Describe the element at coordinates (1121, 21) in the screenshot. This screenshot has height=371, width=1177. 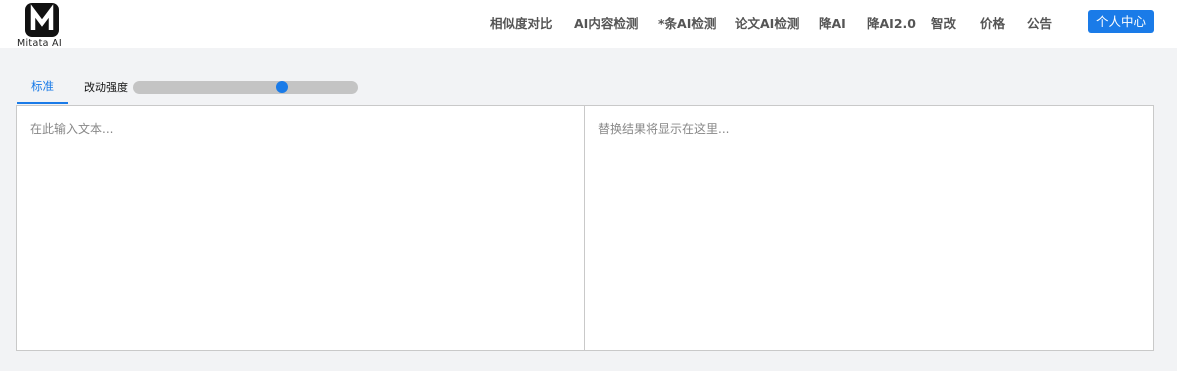
I see `user-center-button: 个人中心` at that location.